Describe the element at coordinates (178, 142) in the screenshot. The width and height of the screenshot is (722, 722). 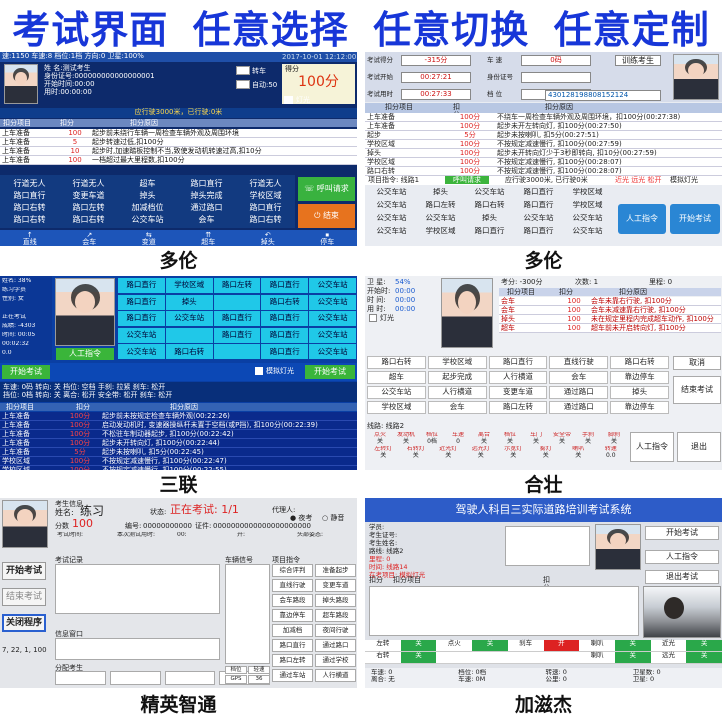
I see `table-row: 上车准备 5 起步转速过低,扣100分` at that location.